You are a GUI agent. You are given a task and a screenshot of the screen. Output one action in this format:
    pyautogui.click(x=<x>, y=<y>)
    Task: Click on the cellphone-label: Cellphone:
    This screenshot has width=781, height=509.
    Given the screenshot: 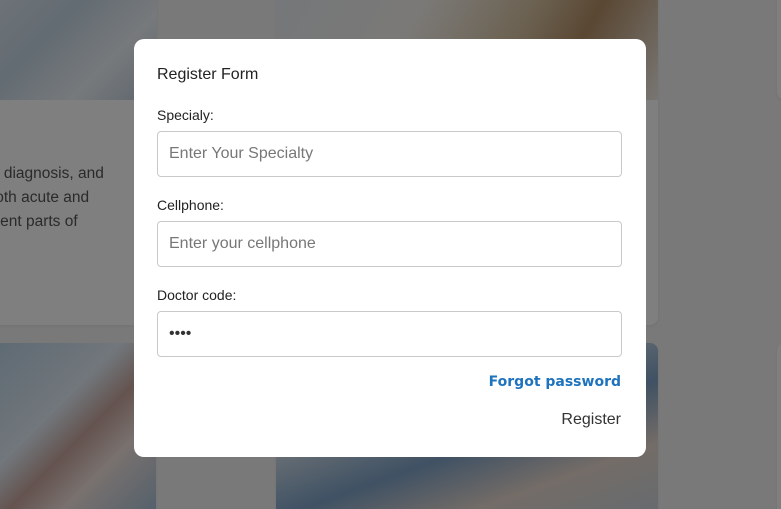 What is the action you would take?
    pyautogui.click(x=190, y=205)
    